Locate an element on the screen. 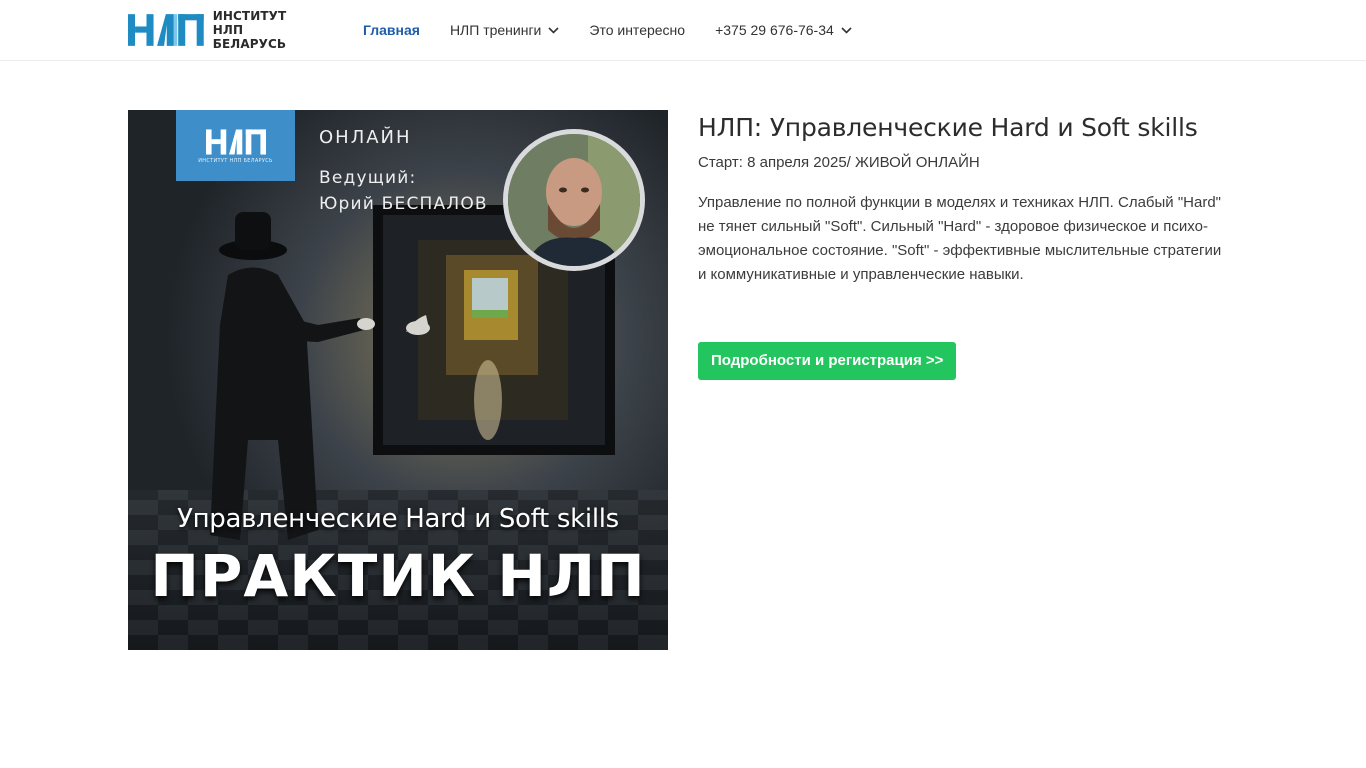 The width and height of the screenshot is (1366, 768). course-start-date: Старт: 8 апреля 2025/ ЖИВОЙ ОНЛАЙН is located at coordinates (839, 162).